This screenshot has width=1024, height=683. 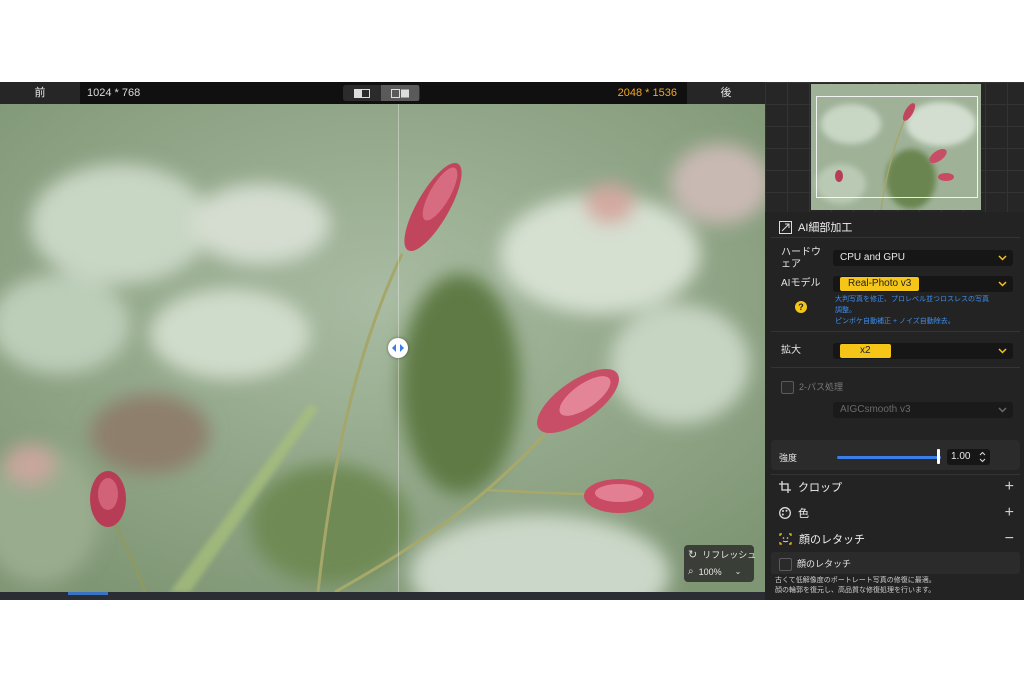 I want to click on enhance-icon, so click(x=785, y=227).